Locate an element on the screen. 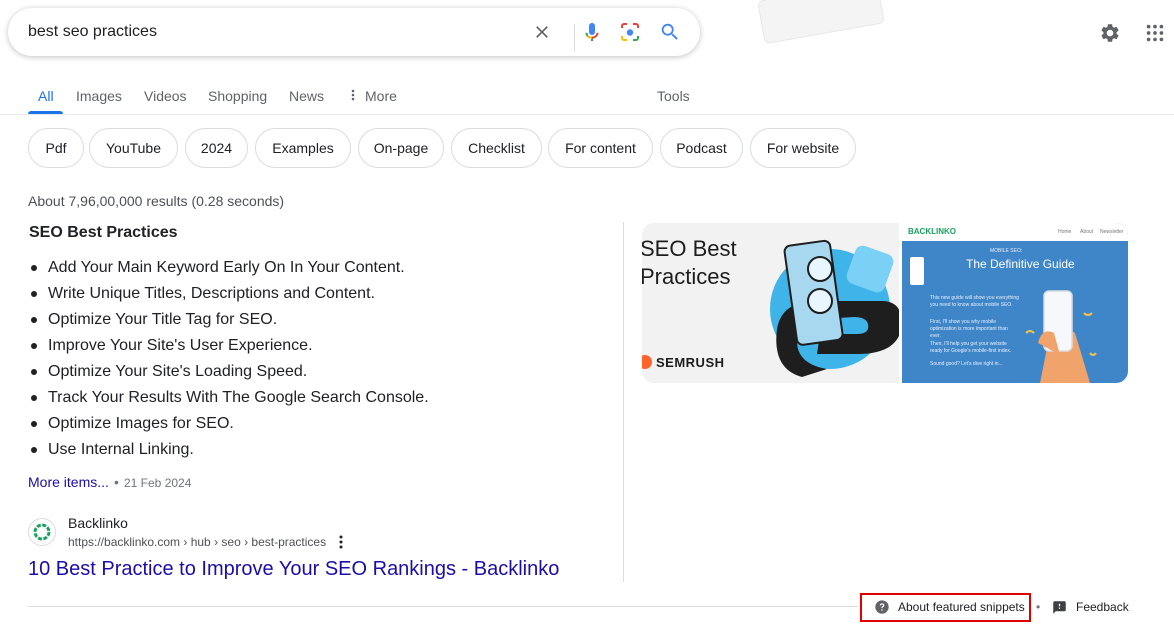 This screenshot has width=1174, height=628. snippet-divider is located at coordinates (623, 402).